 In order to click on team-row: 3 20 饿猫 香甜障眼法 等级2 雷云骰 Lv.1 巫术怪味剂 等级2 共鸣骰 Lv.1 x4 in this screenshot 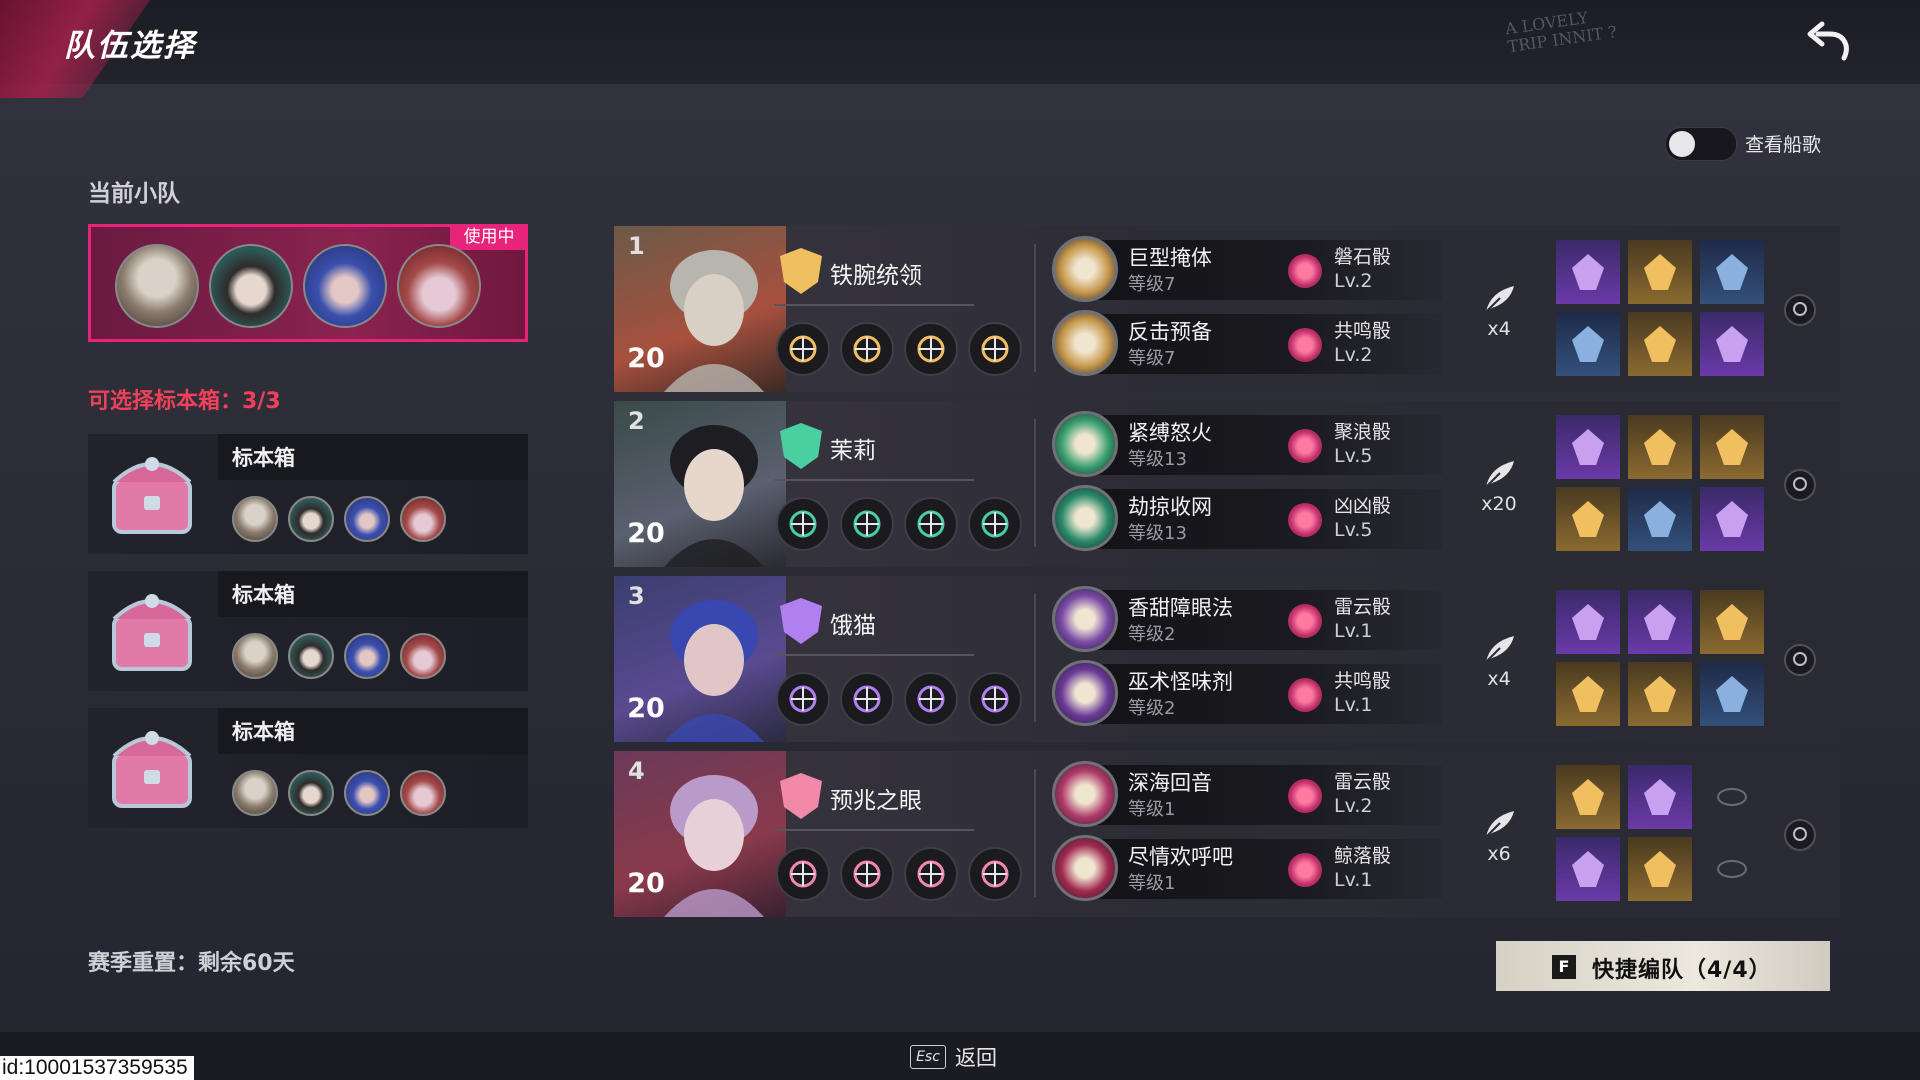, I will do `click(1227, 659)`.